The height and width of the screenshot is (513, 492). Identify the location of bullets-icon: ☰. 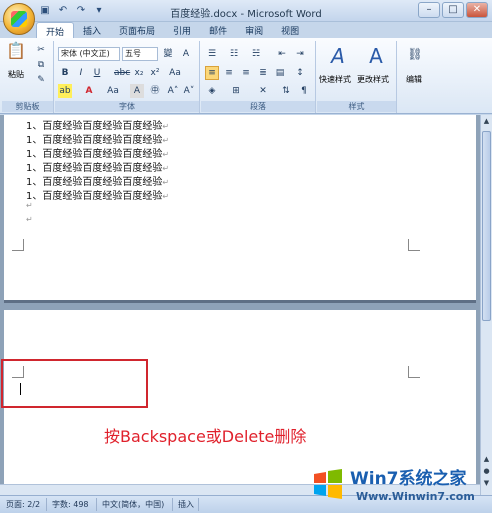
(212, 54).